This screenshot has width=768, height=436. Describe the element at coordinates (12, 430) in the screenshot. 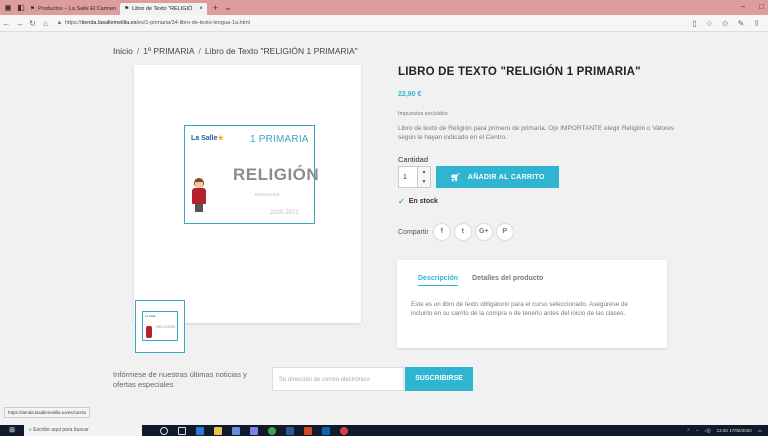

I see `windows-start-icon: ⊞` at that location.